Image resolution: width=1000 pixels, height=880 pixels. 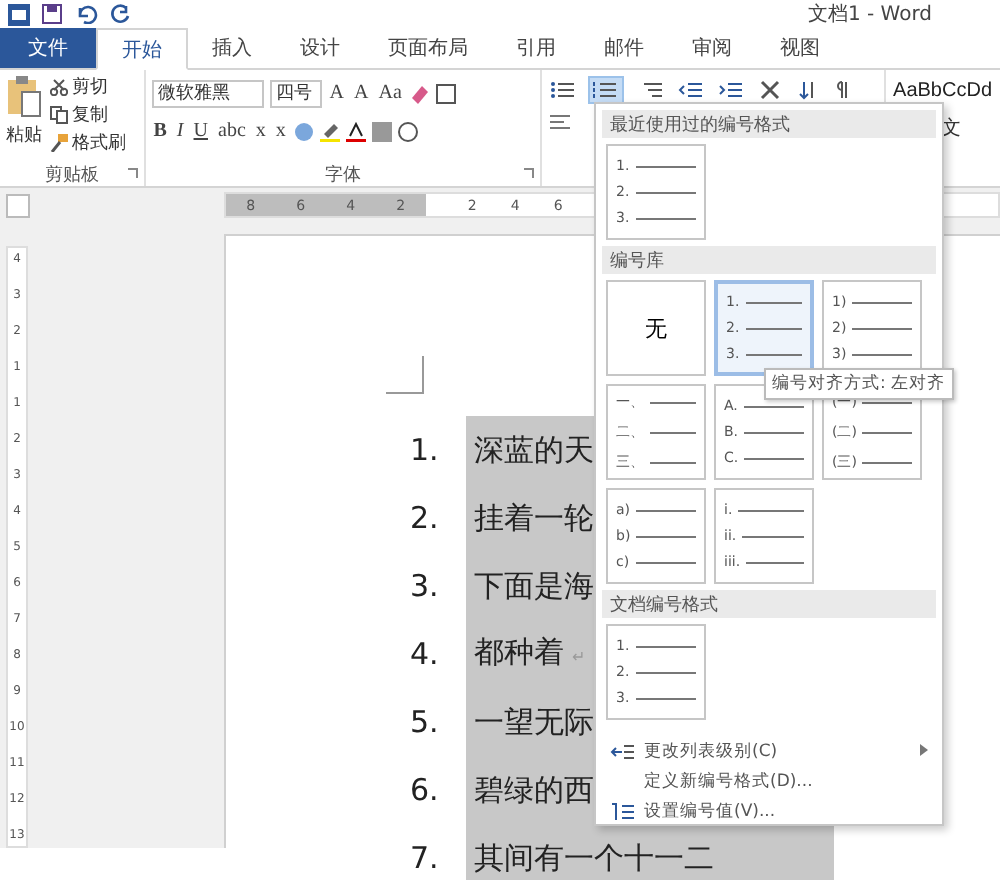 I want to click on list-number: 4., so click(x=425, y=654).